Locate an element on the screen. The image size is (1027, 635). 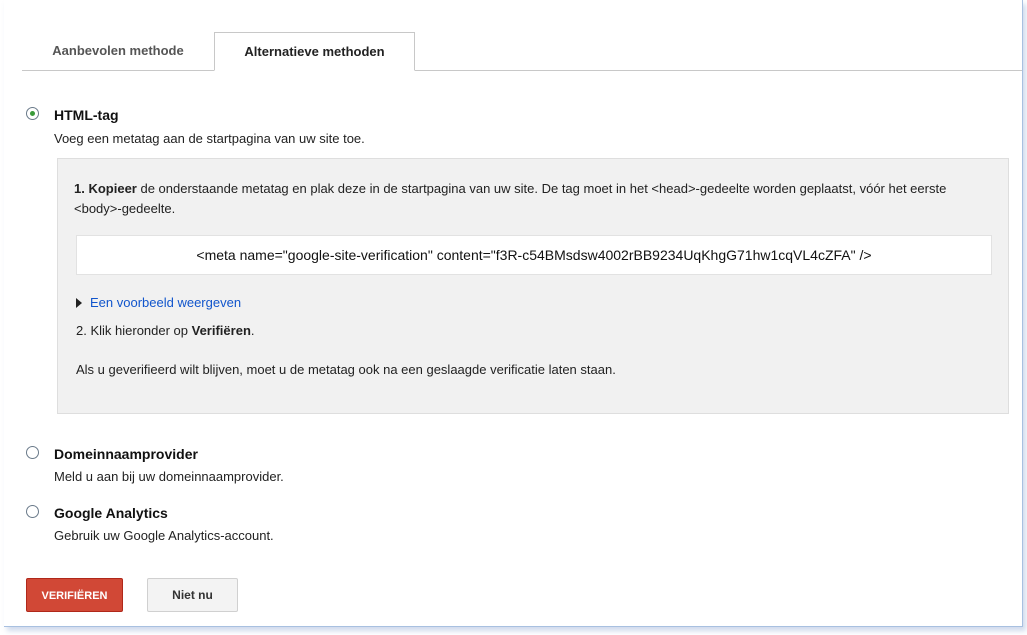
tab-recommended-method: Aanbevolen methode is located at coordinates (118, 50).